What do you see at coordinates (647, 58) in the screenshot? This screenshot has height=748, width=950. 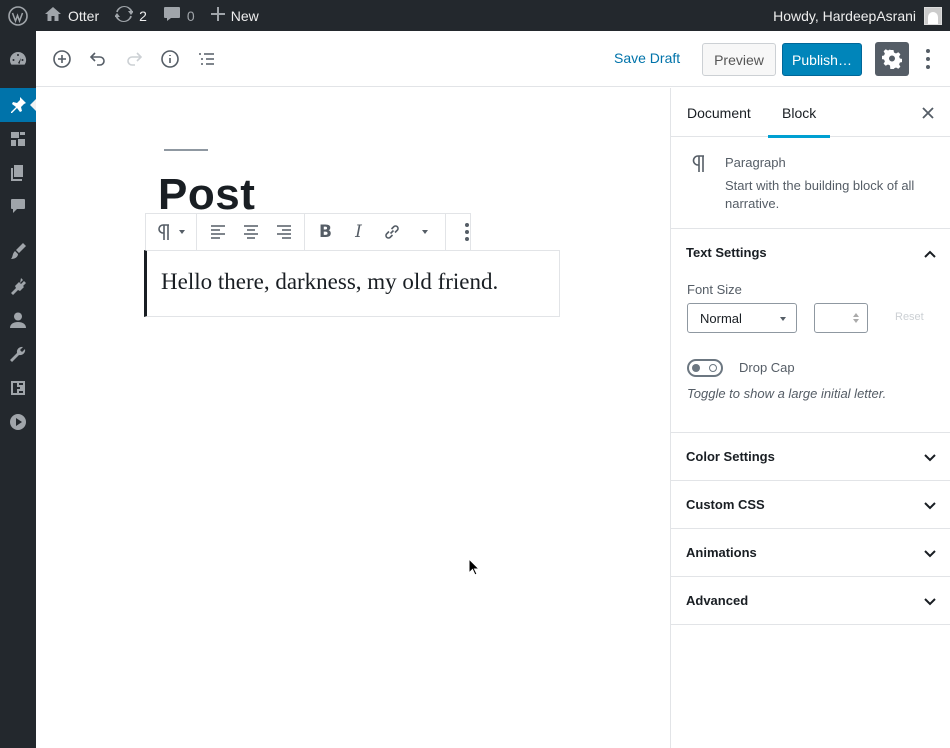 I see `save-draft-button: Save Draft` at bounding box center [647, 58].